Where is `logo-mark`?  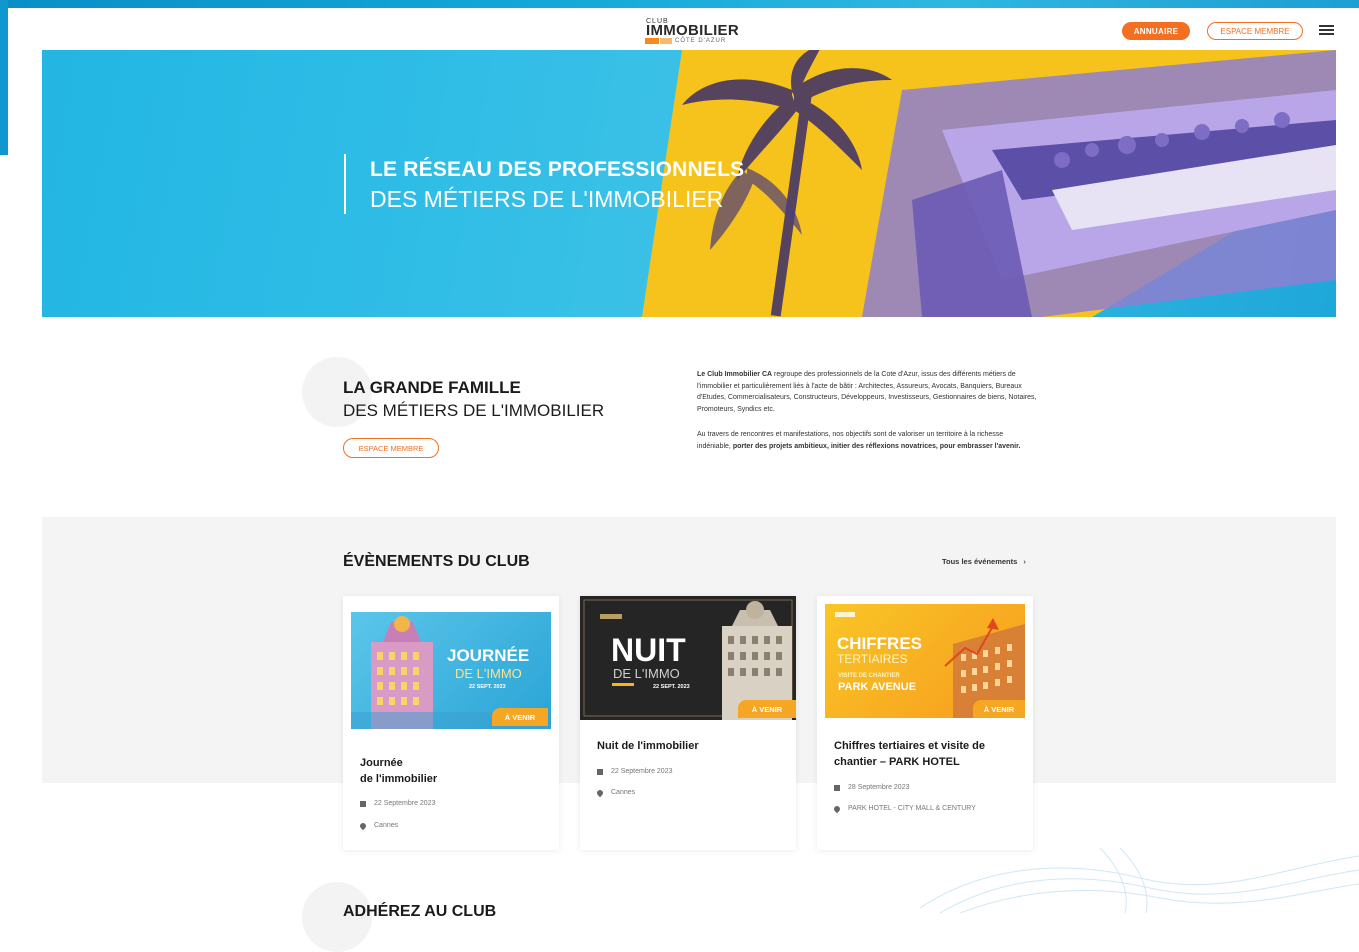
logo-mark is located at coordinates (652, 41).